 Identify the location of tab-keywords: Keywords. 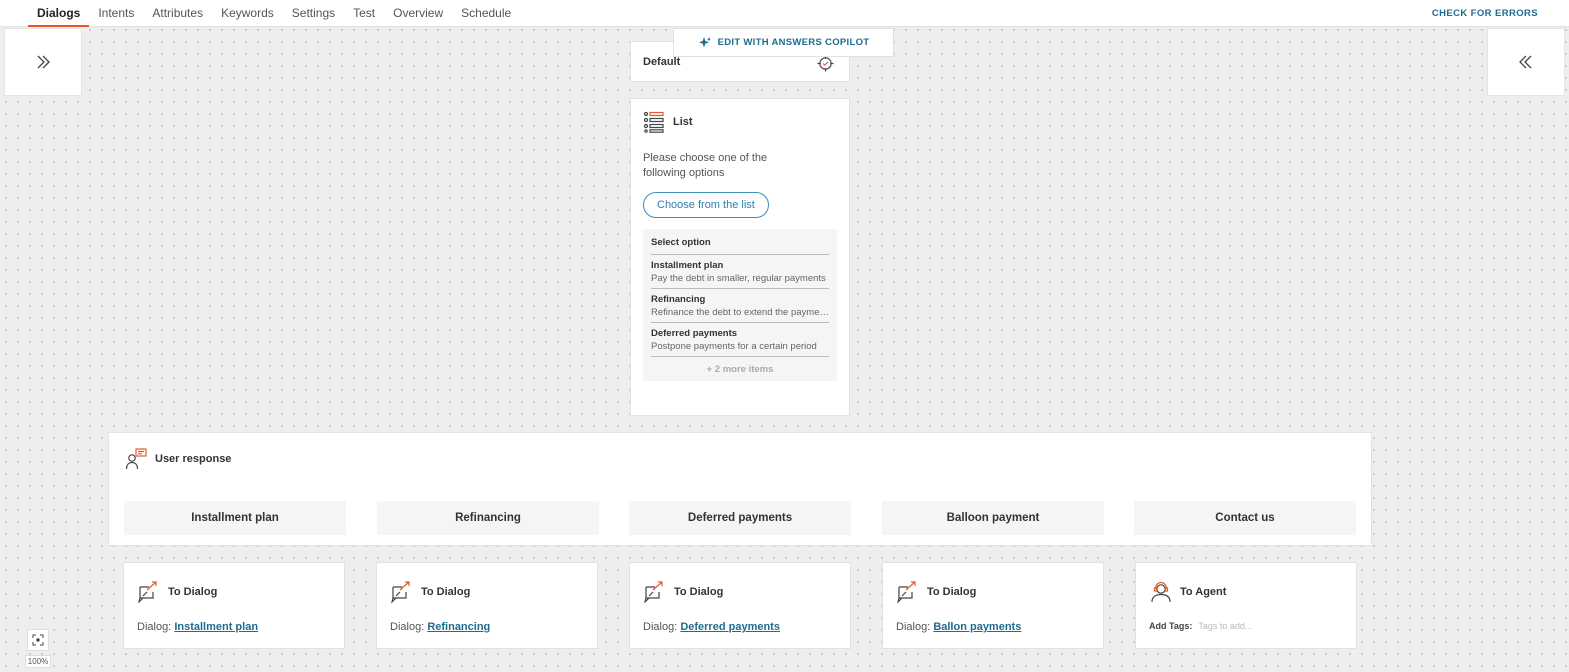
(247, 13).